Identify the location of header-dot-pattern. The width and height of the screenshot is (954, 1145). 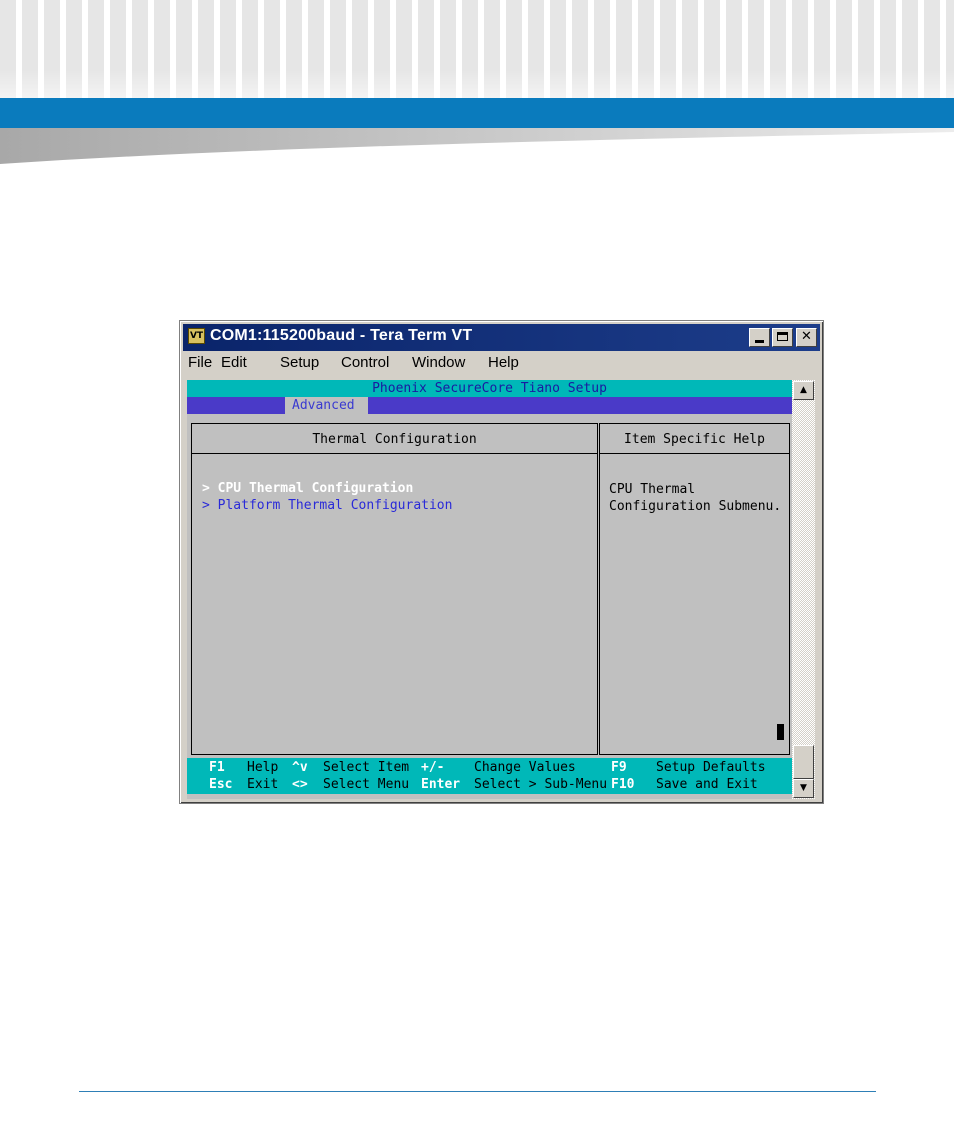
(477, 49).